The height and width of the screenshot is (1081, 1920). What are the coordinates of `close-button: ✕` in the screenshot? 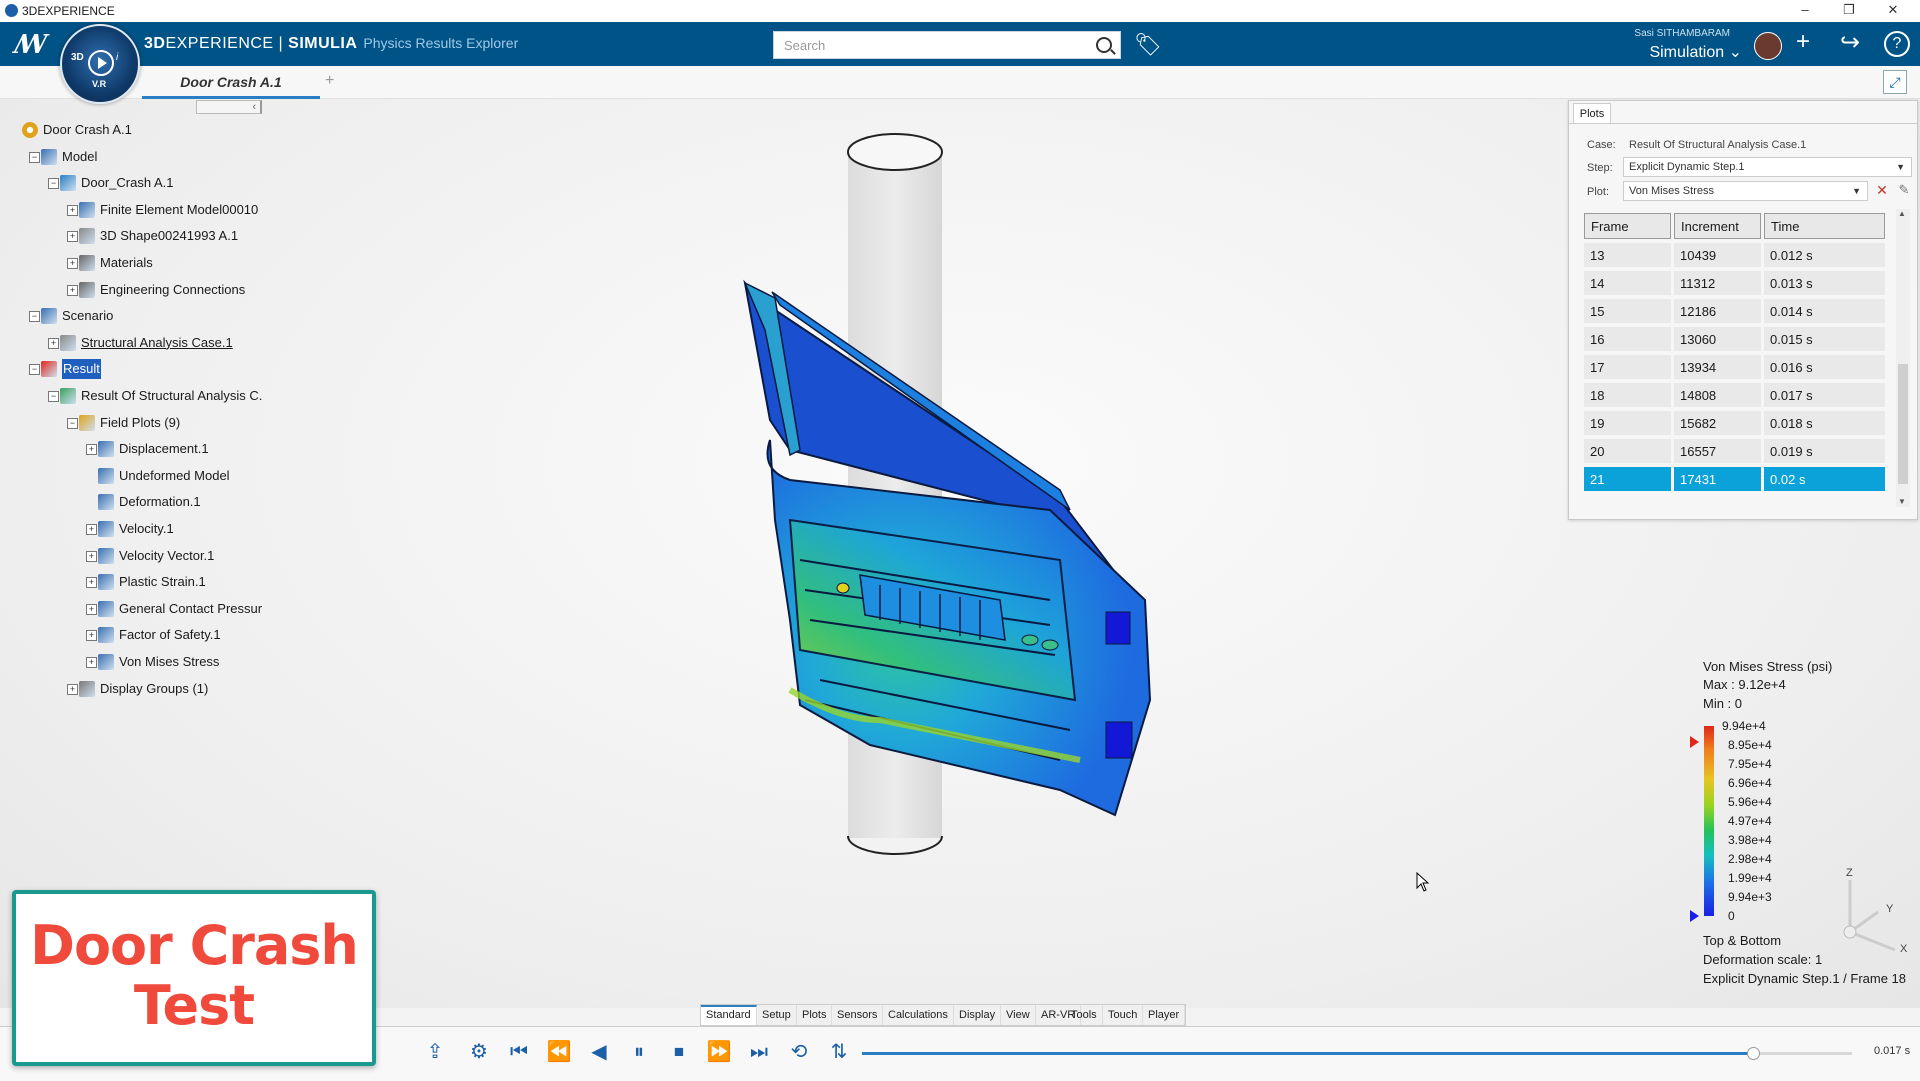 It's located at (1893, 11).